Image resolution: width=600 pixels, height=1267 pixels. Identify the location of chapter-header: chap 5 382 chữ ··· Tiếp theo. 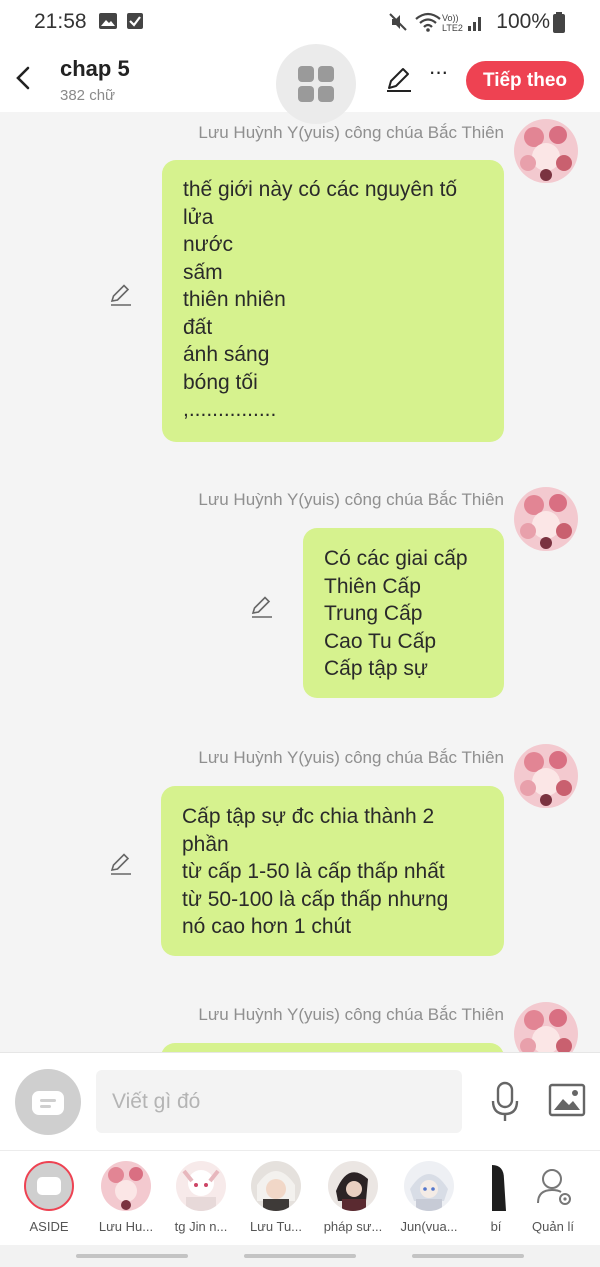
(300, 84).